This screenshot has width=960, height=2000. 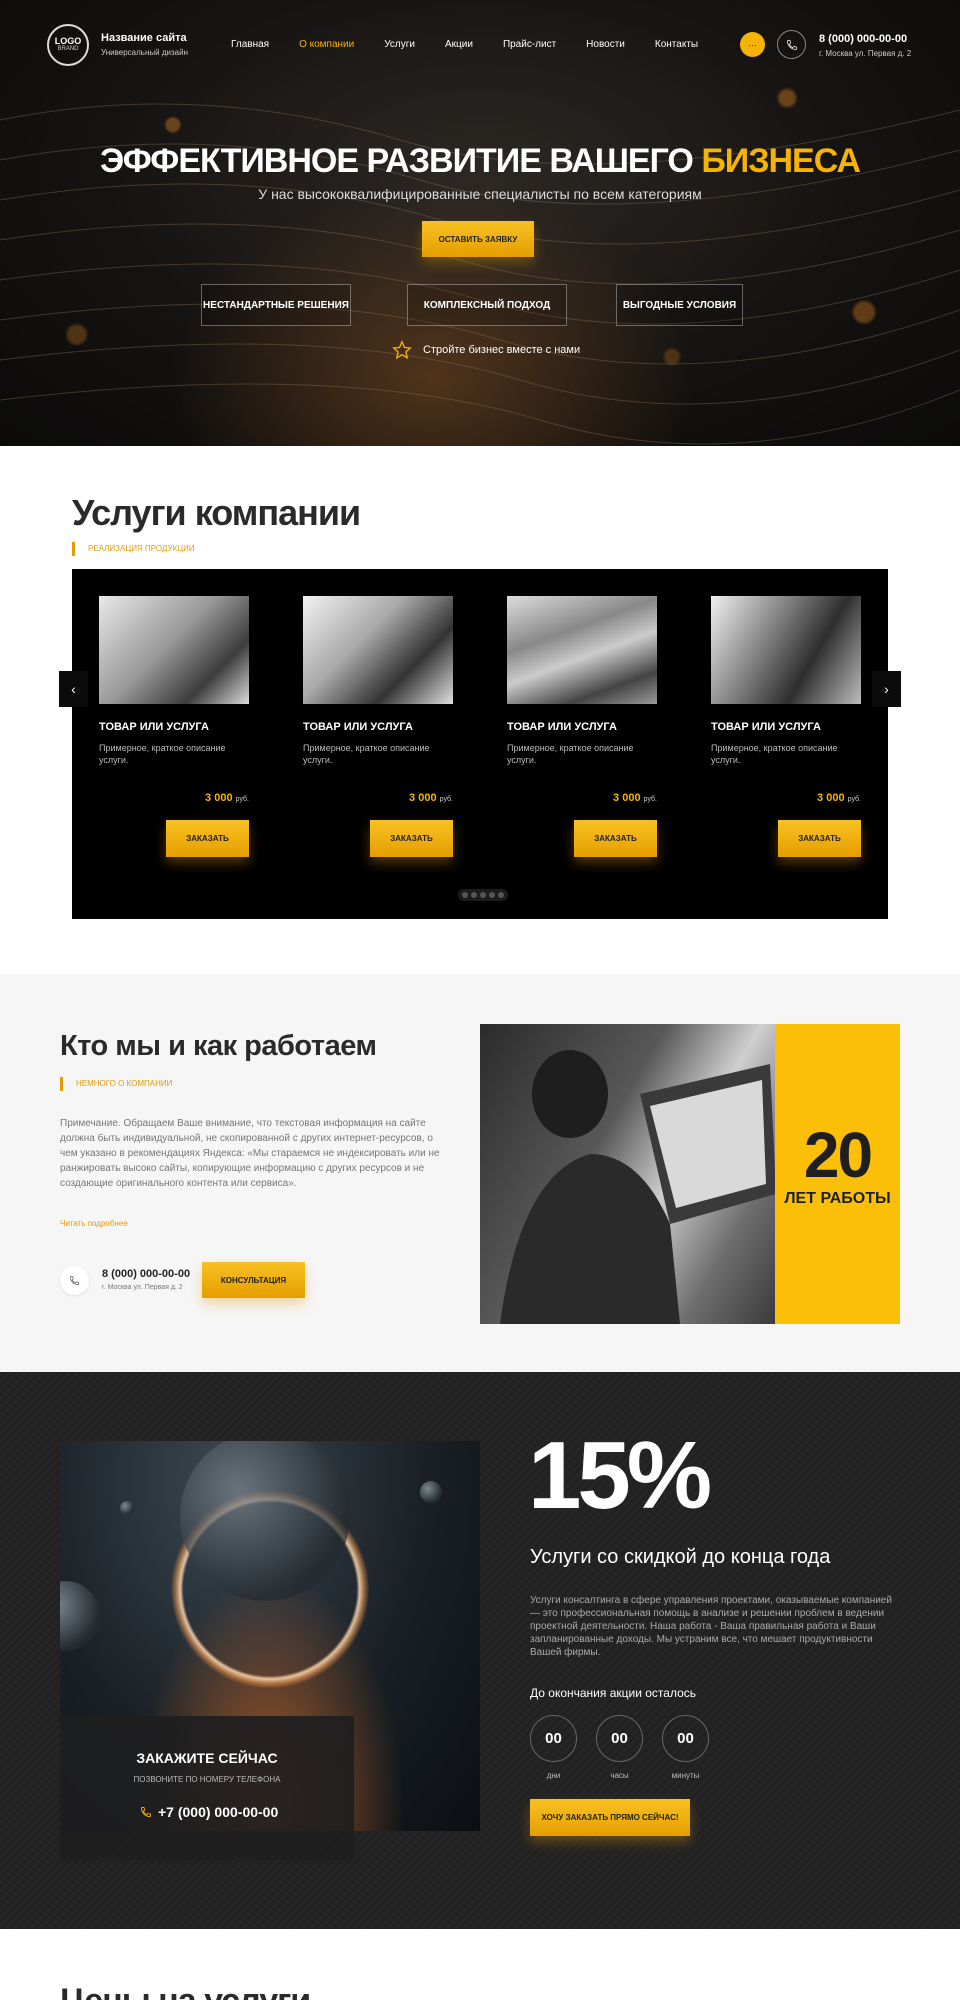 What do you see at coordinates (619, 1775) in the screenshot?
I see `timer-hours-label: часы` at bounding box center [619, 1775].